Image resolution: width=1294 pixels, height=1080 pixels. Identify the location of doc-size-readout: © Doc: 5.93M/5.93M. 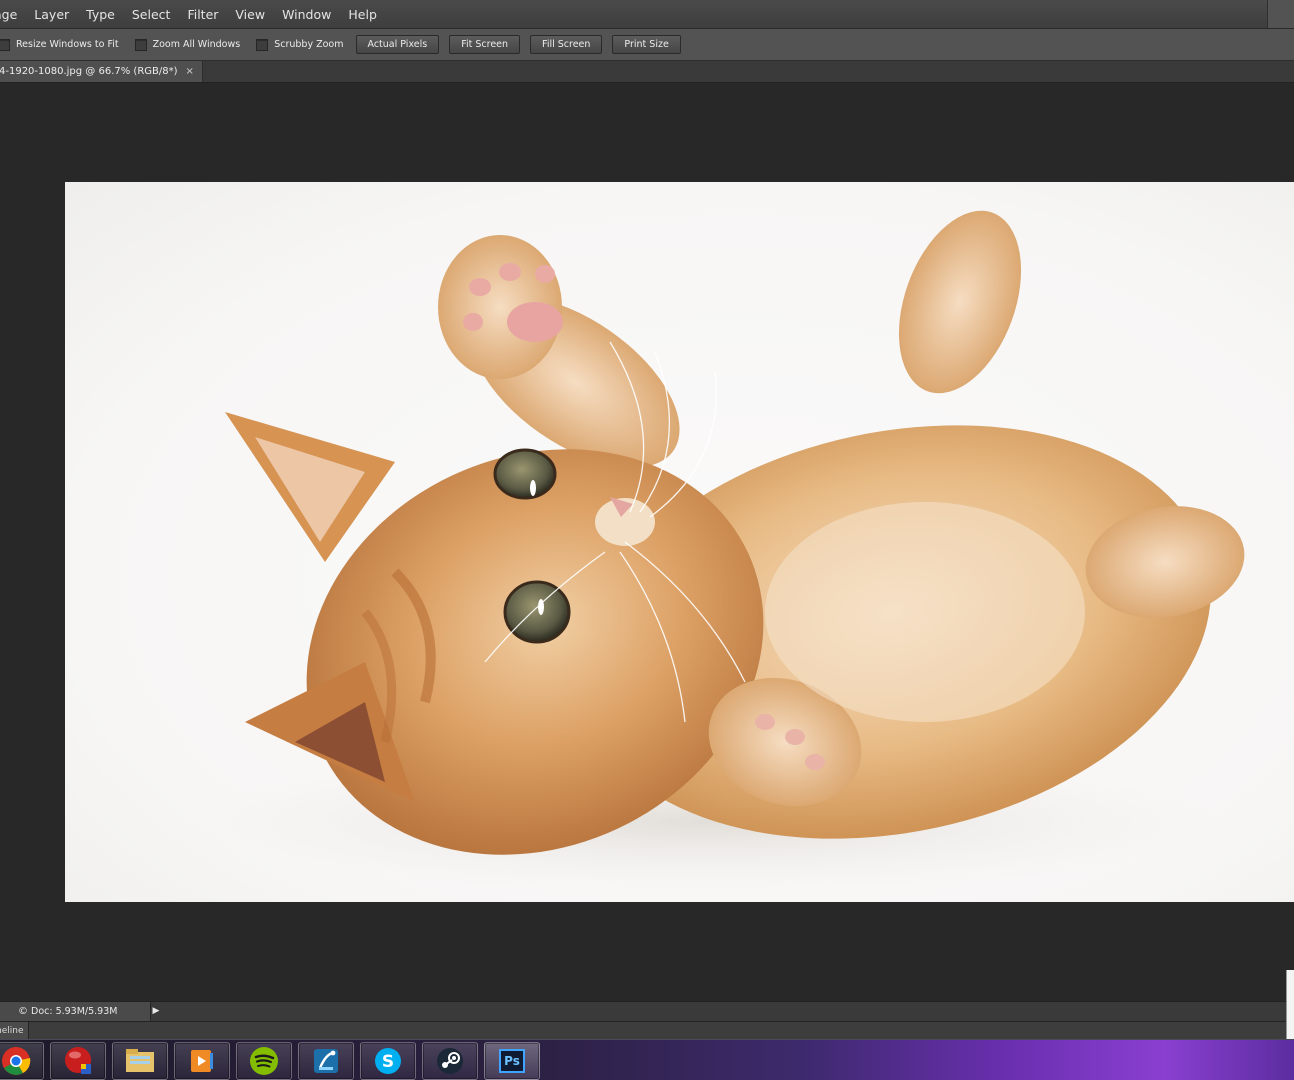
(75, 1011).